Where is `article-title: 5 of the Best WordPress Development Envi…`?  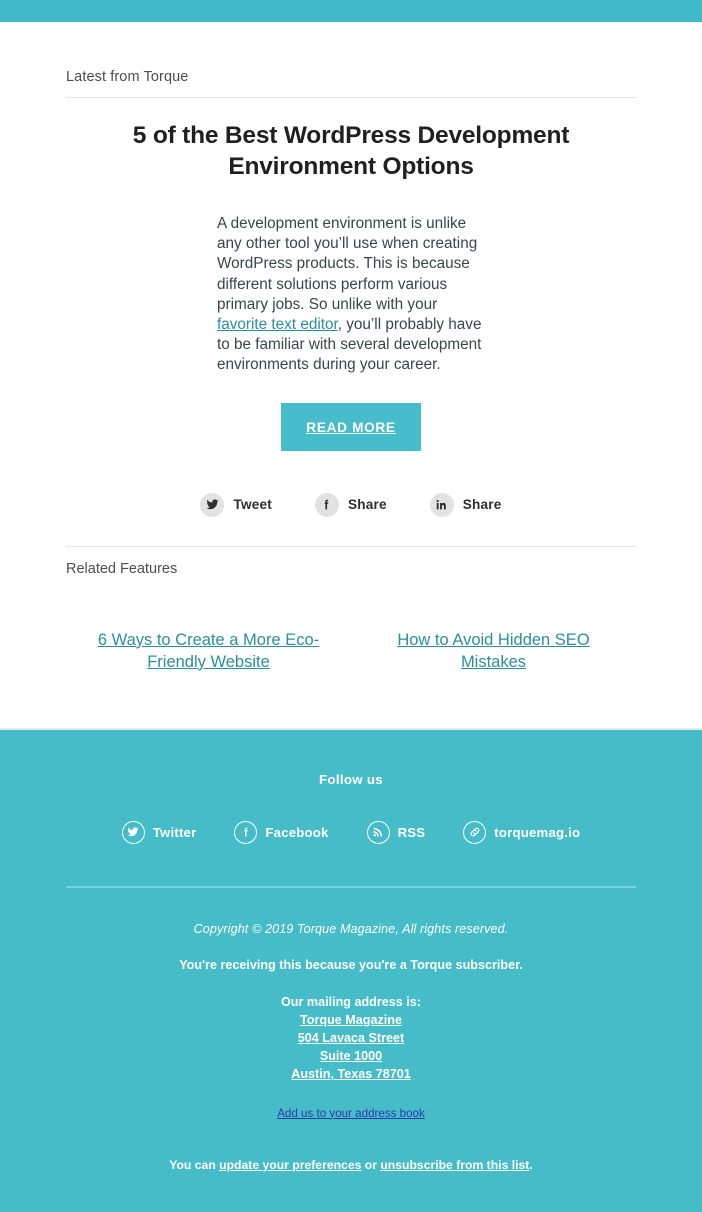 article-title: 5 of the Best WordPress Development Envi… is located at coordinates (351, 151).